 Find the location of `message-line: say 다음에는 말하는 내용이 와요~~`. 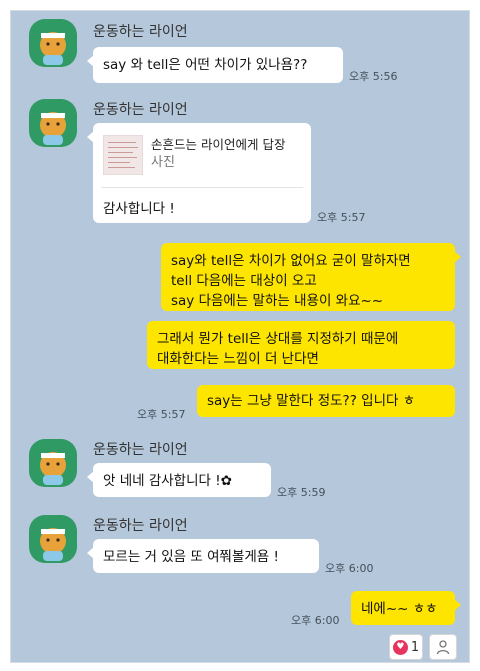

message-line: say 다음에는 말하는 내용이 와요~~ is located at coordinates (277, 301).